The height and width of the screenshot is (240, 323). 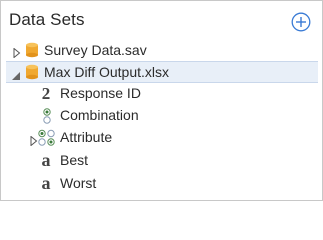 I want to click on variable-row: 2 Response ID, so click(x=161, y=94).